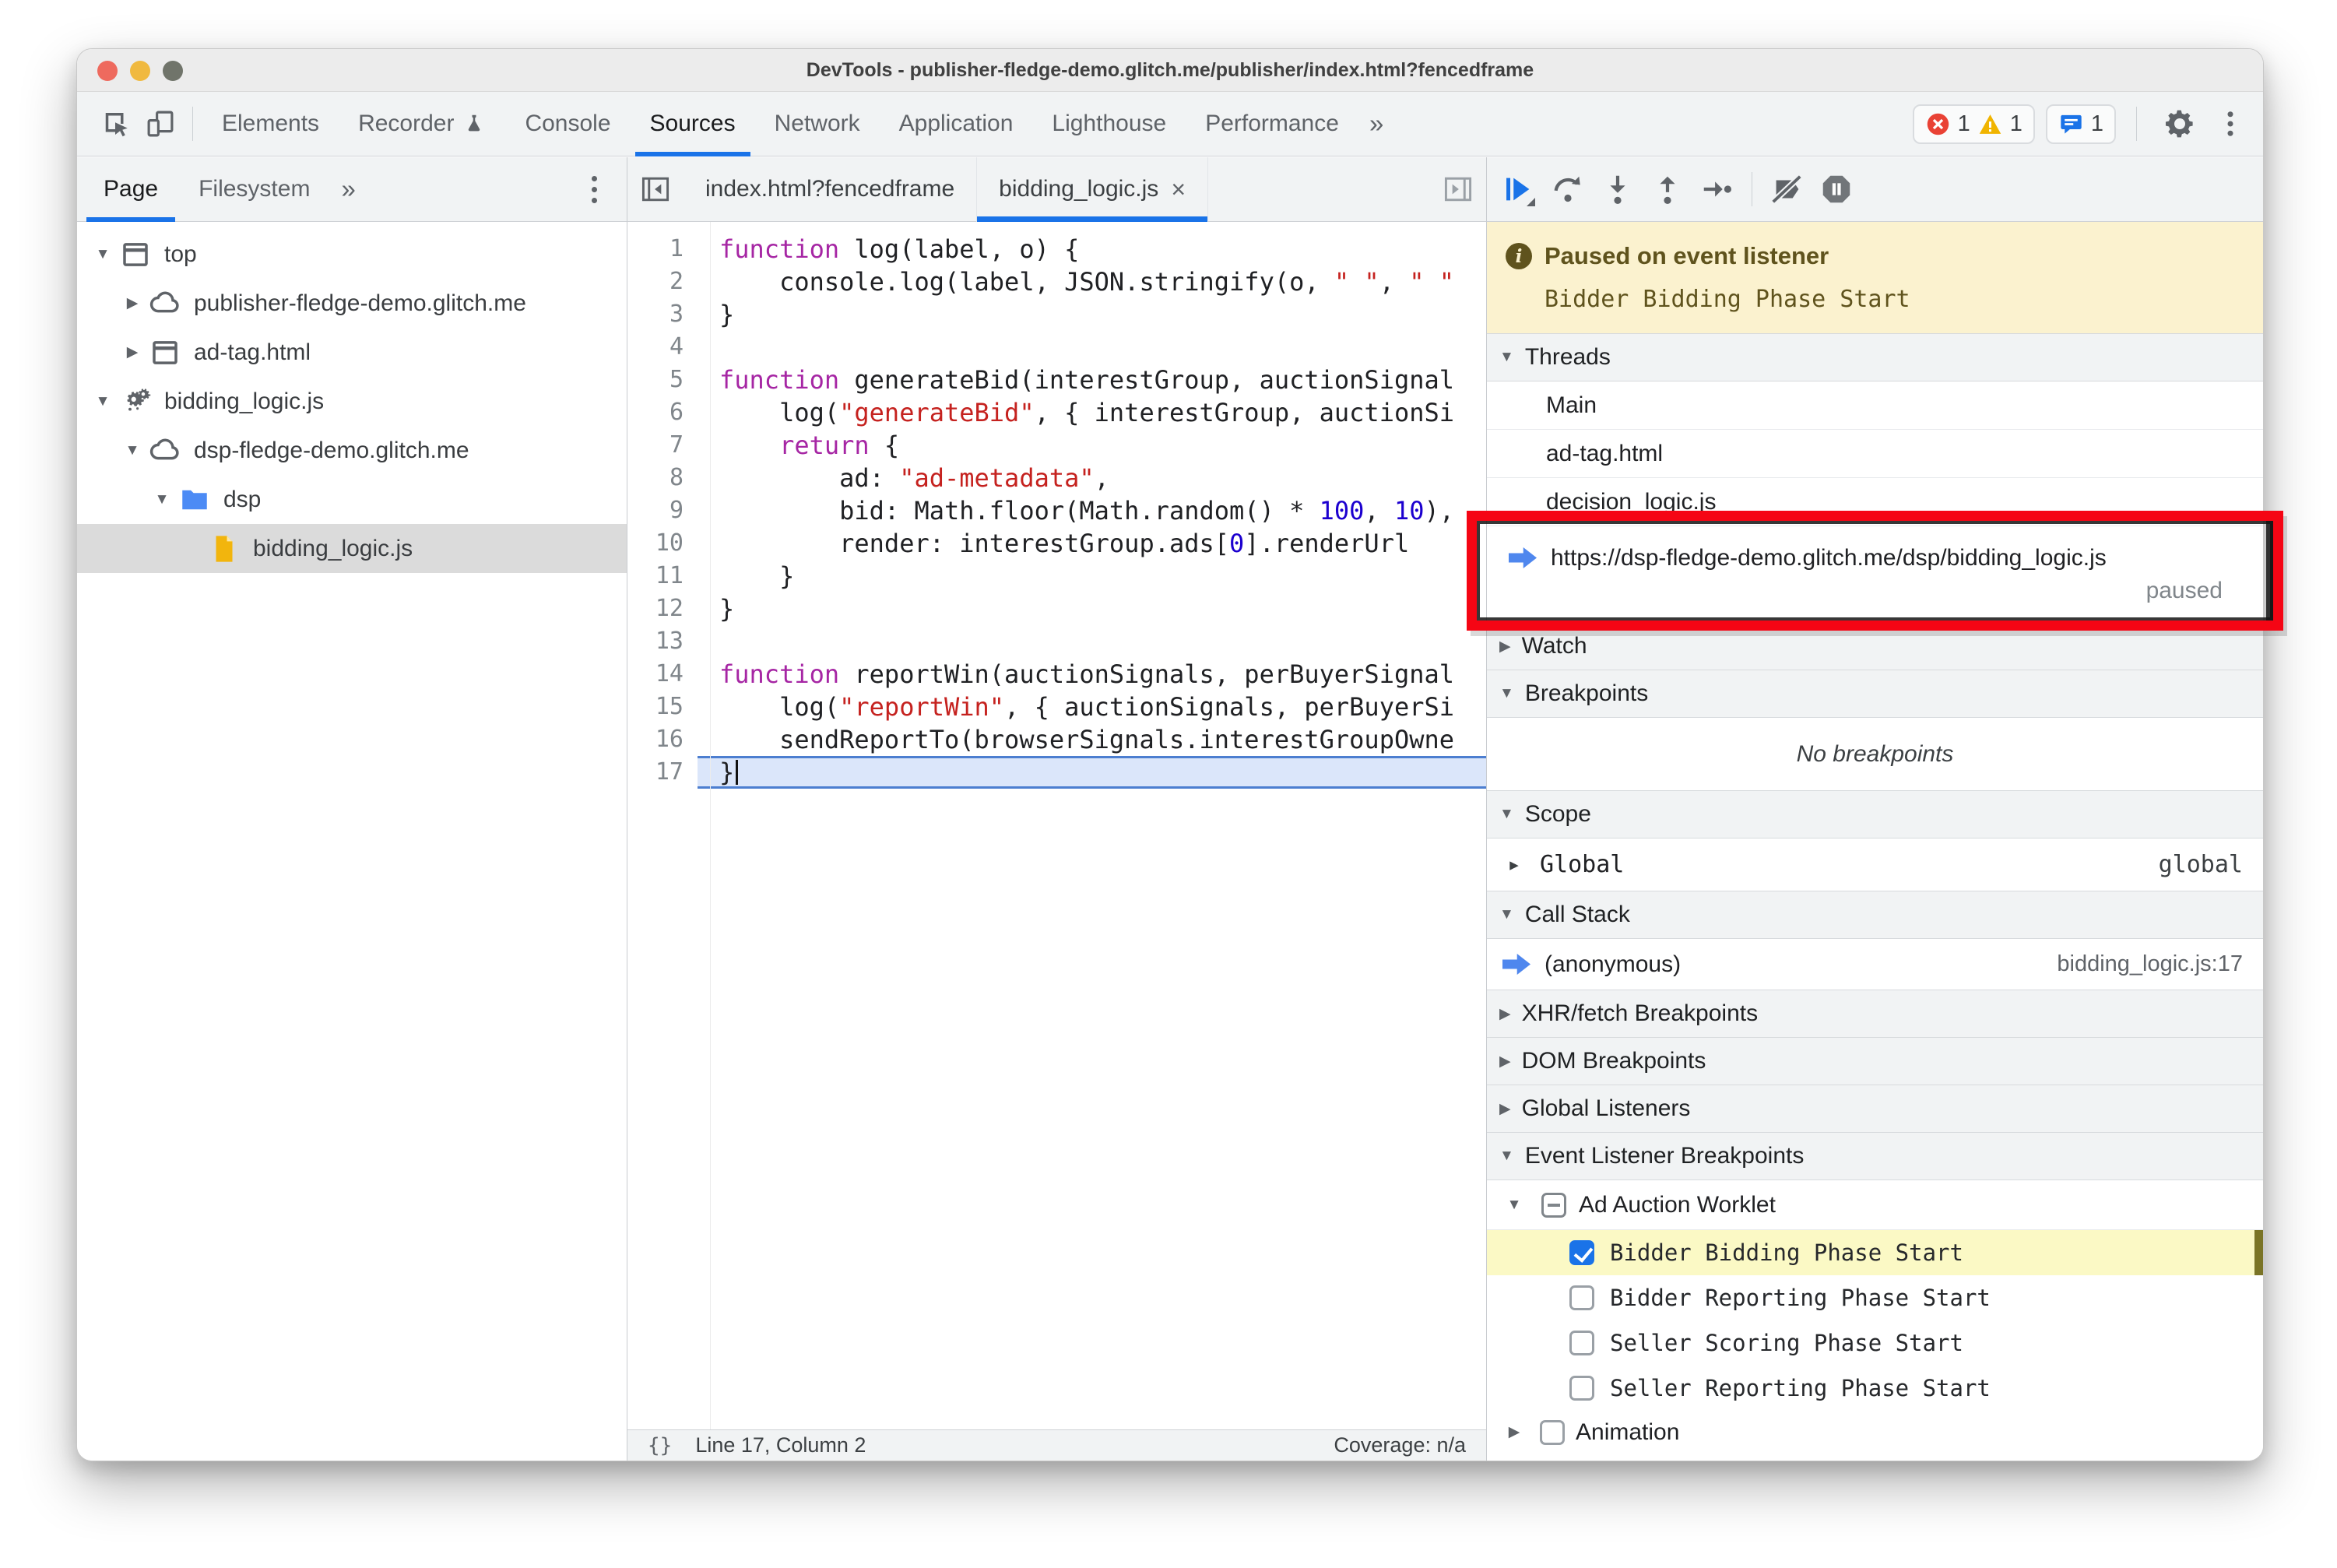 This screenshot has width=2337, height=1568. What do you see at coordinates (1875, 454) in the screenshot?
I see `thread-item-ad-tag-html: ad-tag.html` at bounding box center [1875, 454].